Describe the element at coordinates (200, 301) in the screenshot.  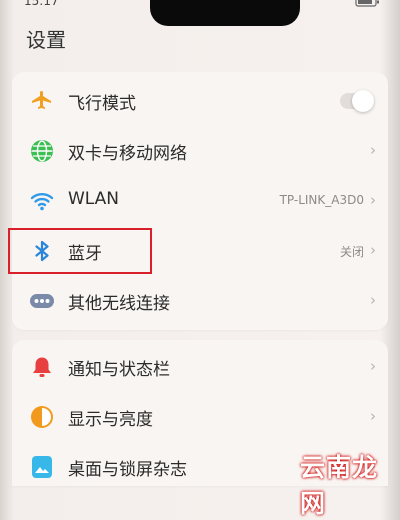
I see `settings-item-other-wireless: 其他无线连接 ›` at that location.